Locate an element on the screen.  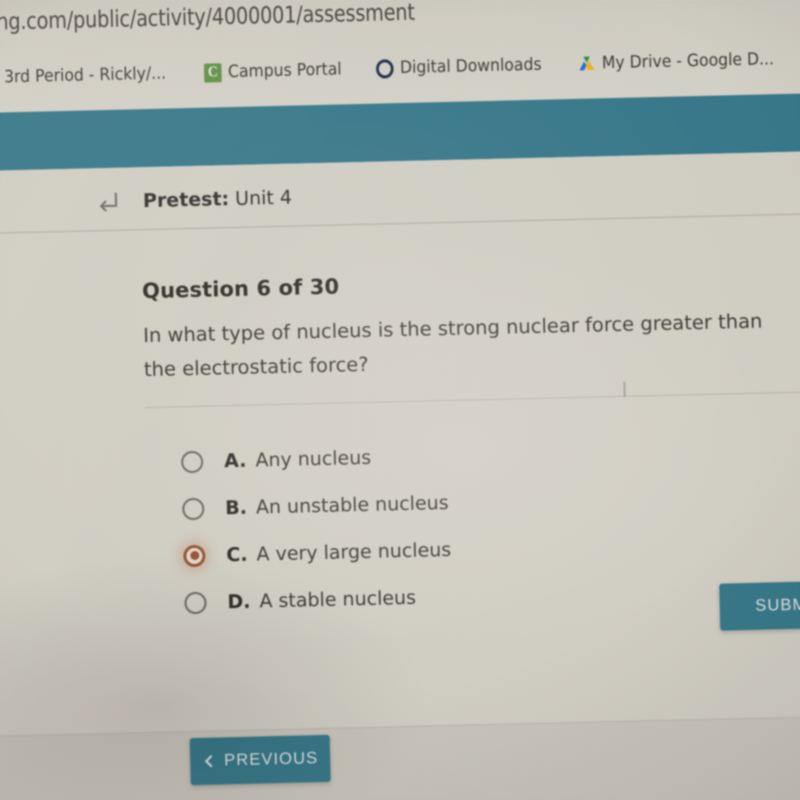
bookmark-label: Digital Downloads is located at coordinates (470, 66).